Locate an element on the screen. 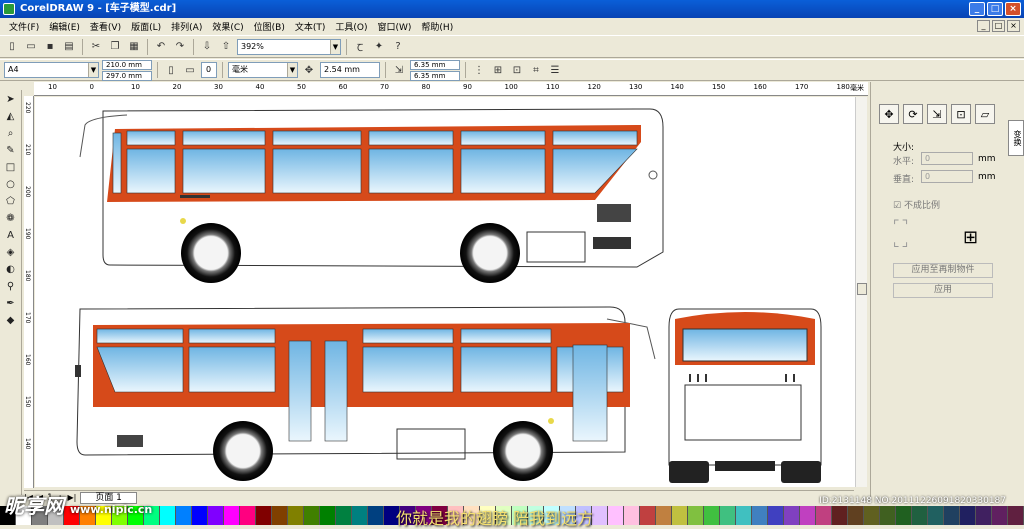 Image resolution: width=1024 pixels, height=529 pixels. save-icon: ▪ is located at coordinates (50, 47).